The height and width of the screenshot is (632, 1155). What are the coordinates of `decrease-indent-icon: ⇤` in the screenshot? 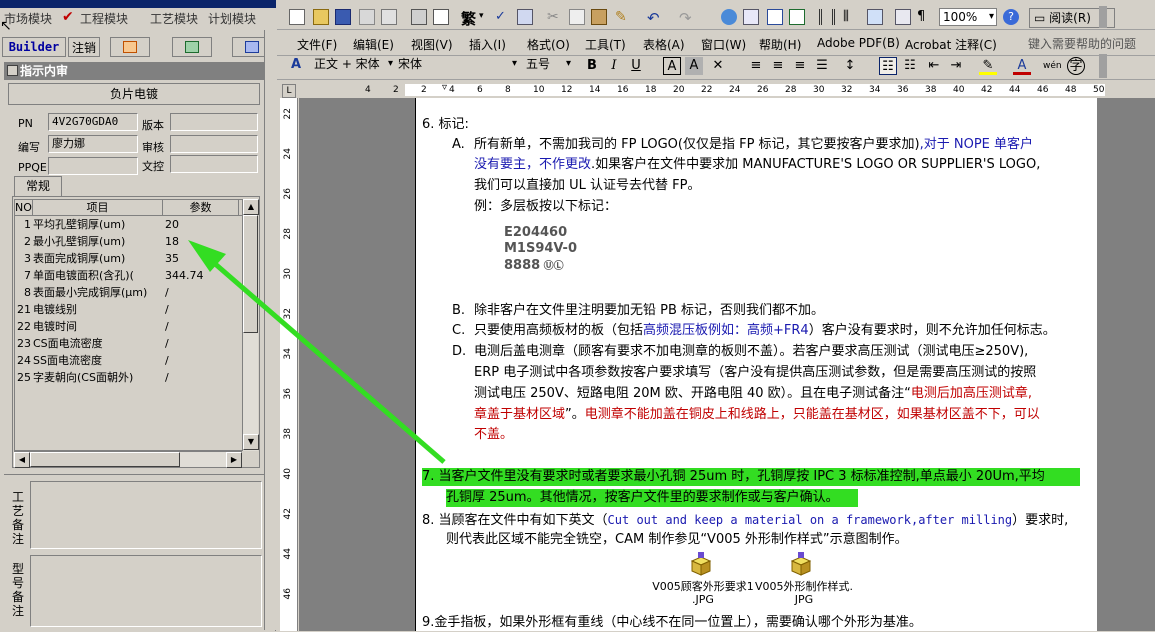 It's located at (934, 66).